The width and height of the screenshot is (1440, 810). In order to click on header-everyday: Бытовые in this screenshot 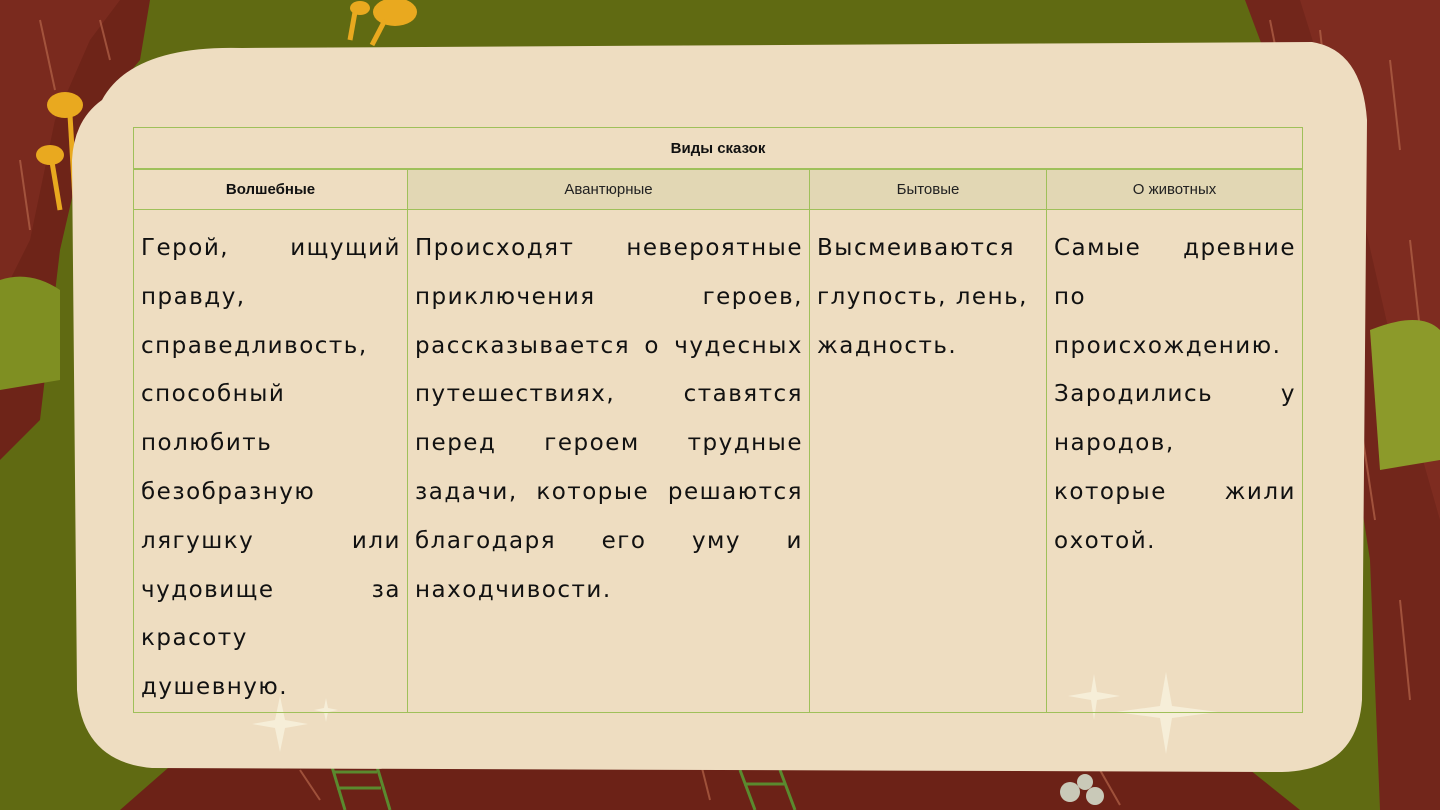, I will do `click(928, 189)`.